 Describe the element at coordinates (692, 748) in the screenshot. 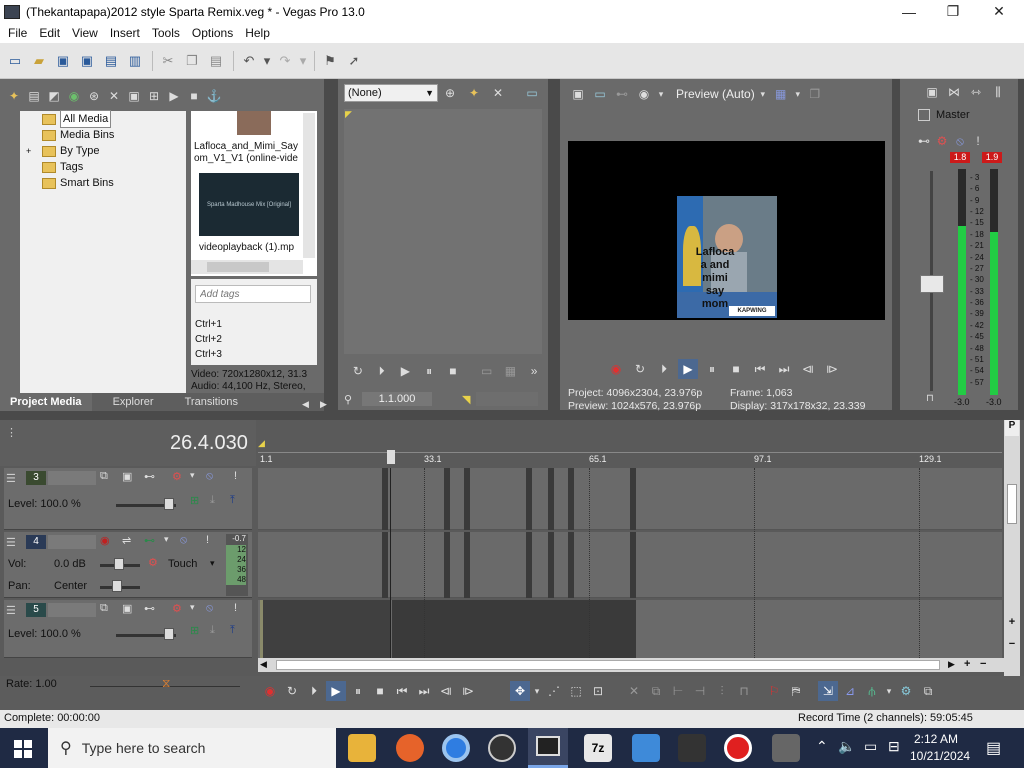

I see `app-icon` at that location.